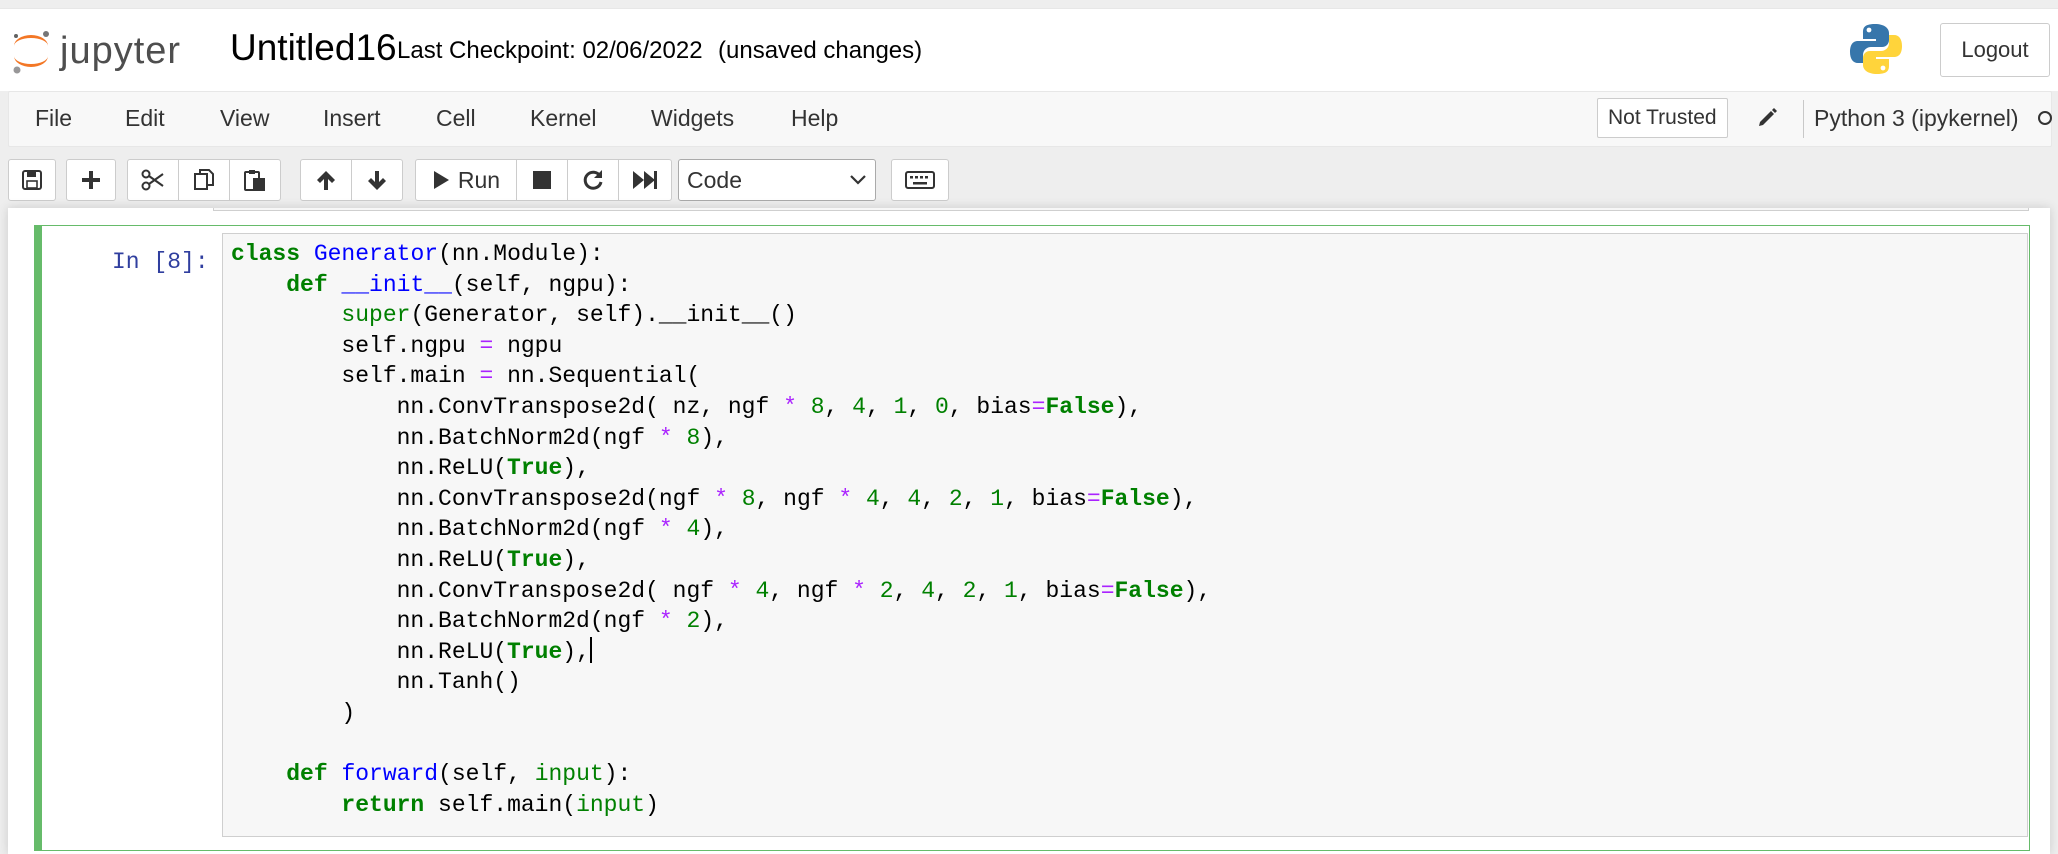 This screenshot has width=2058, height=854. I want to click on text-cursor, so click(590, 649).